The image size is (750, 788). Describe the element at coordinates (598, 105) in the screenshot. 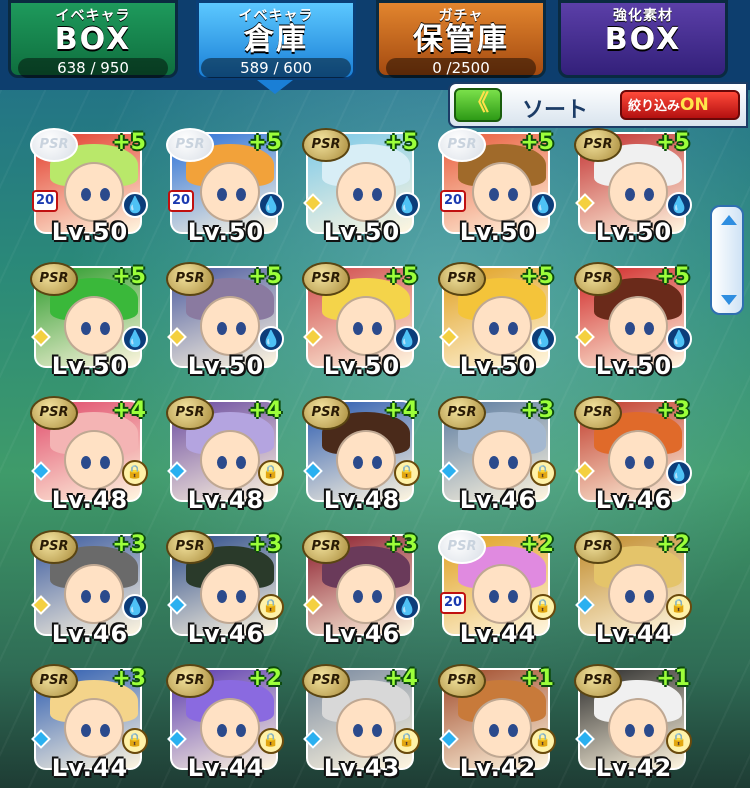

I see `sort-bar: 《 ソート 絞り込みON` at that location.